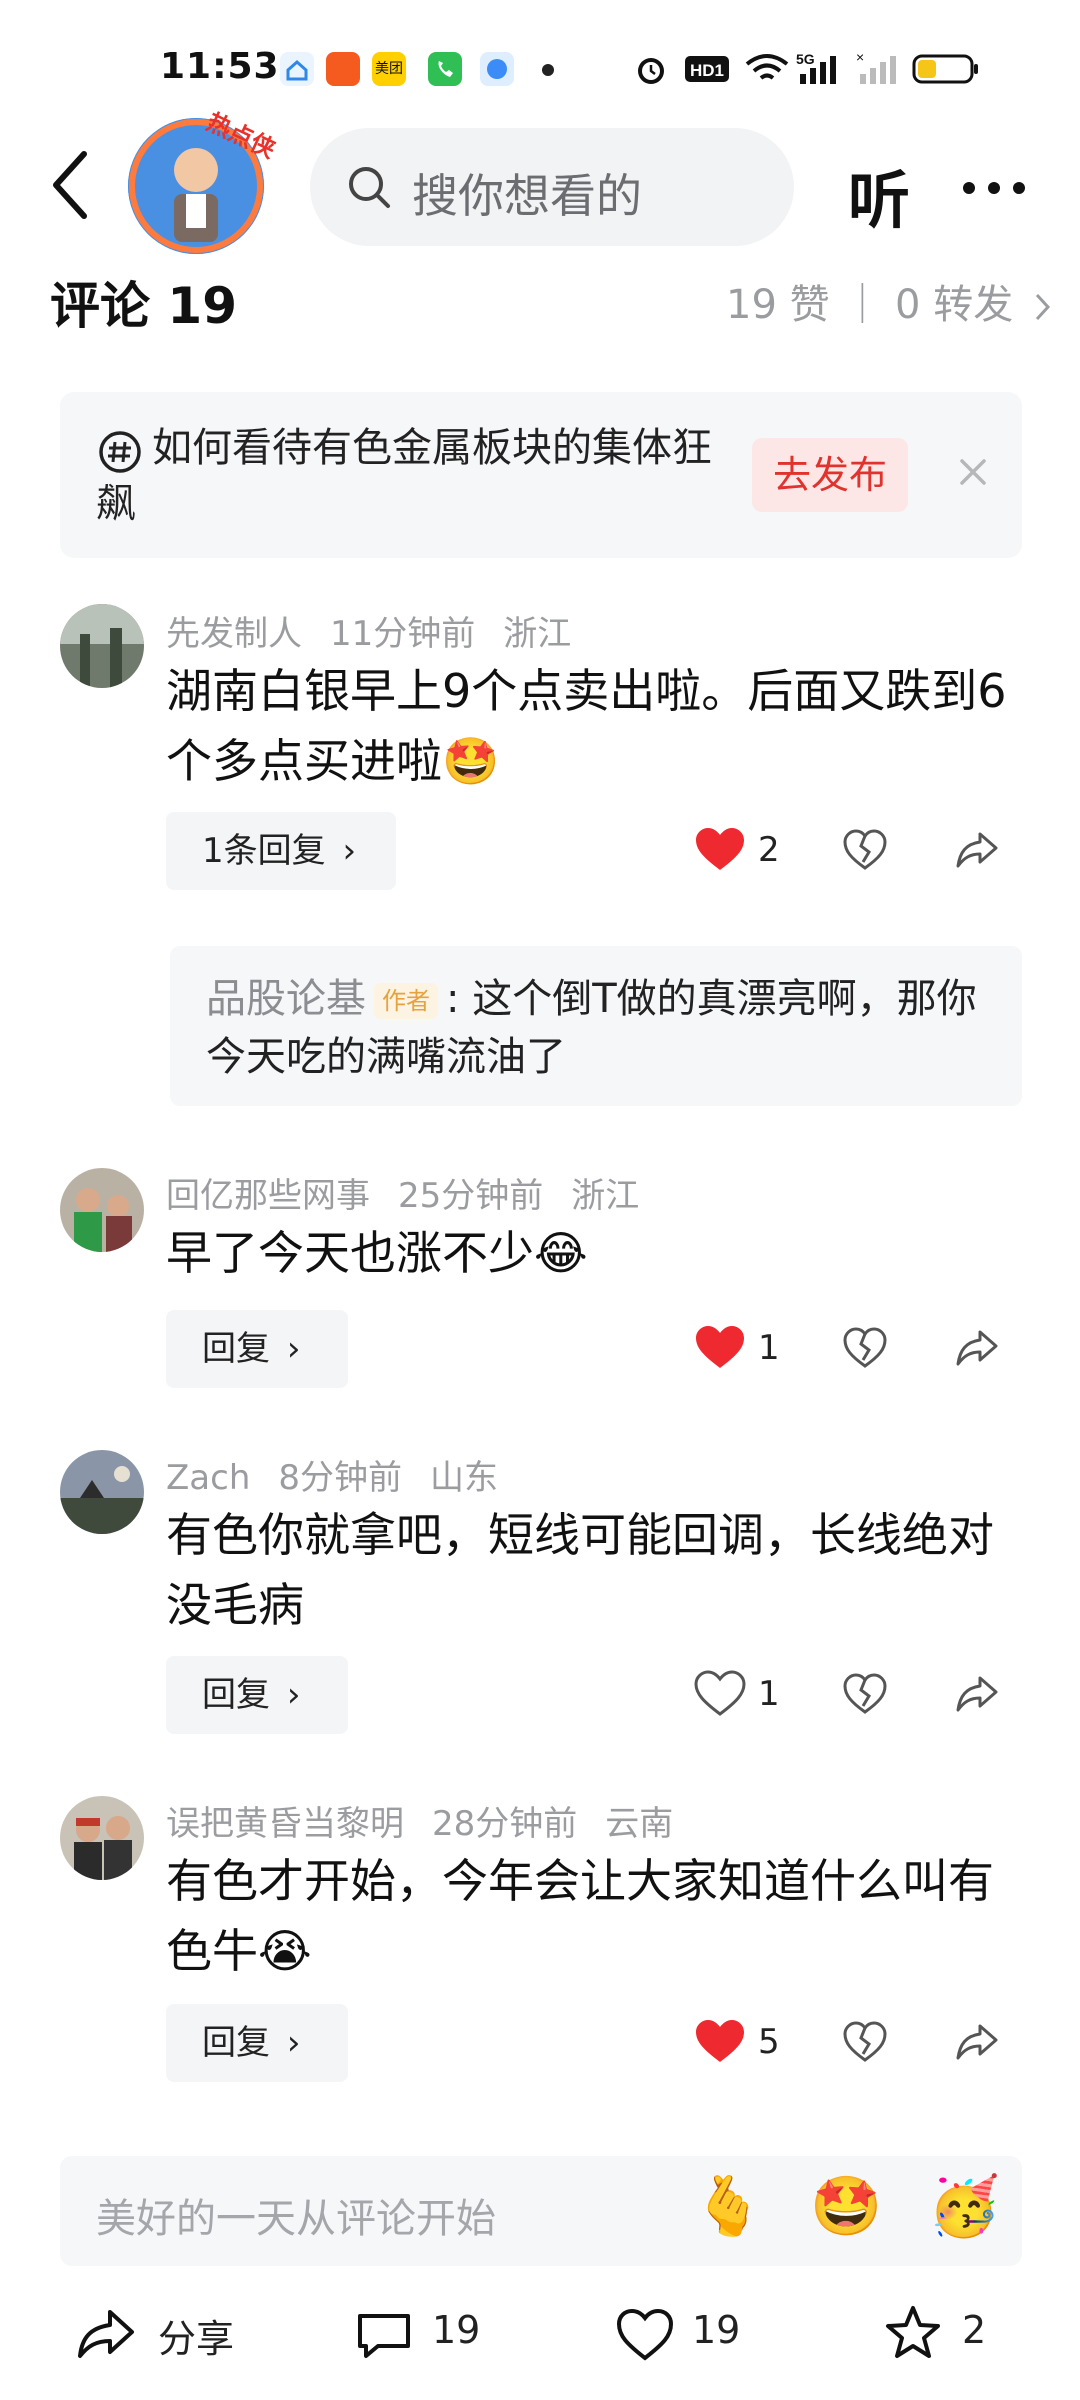  What do you see at coordinates (377, 1253) in the screenshot?
I see `comment-text: 早了今天也涨不少😂` at bounding box center [377, 1253].